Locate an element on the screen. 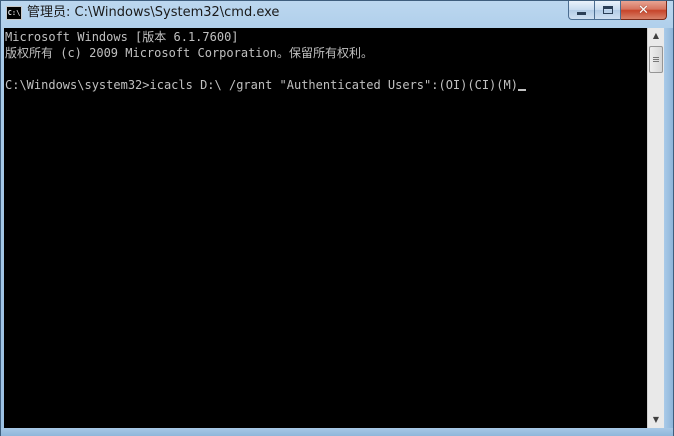  minimize-button is located at coordinates (581, 10).